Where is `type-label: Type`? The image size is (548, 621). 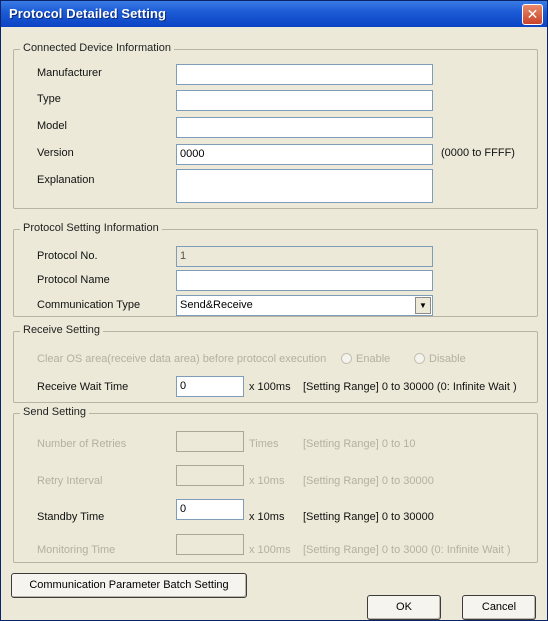 type-label: Type is located at coordinates (49, 99).